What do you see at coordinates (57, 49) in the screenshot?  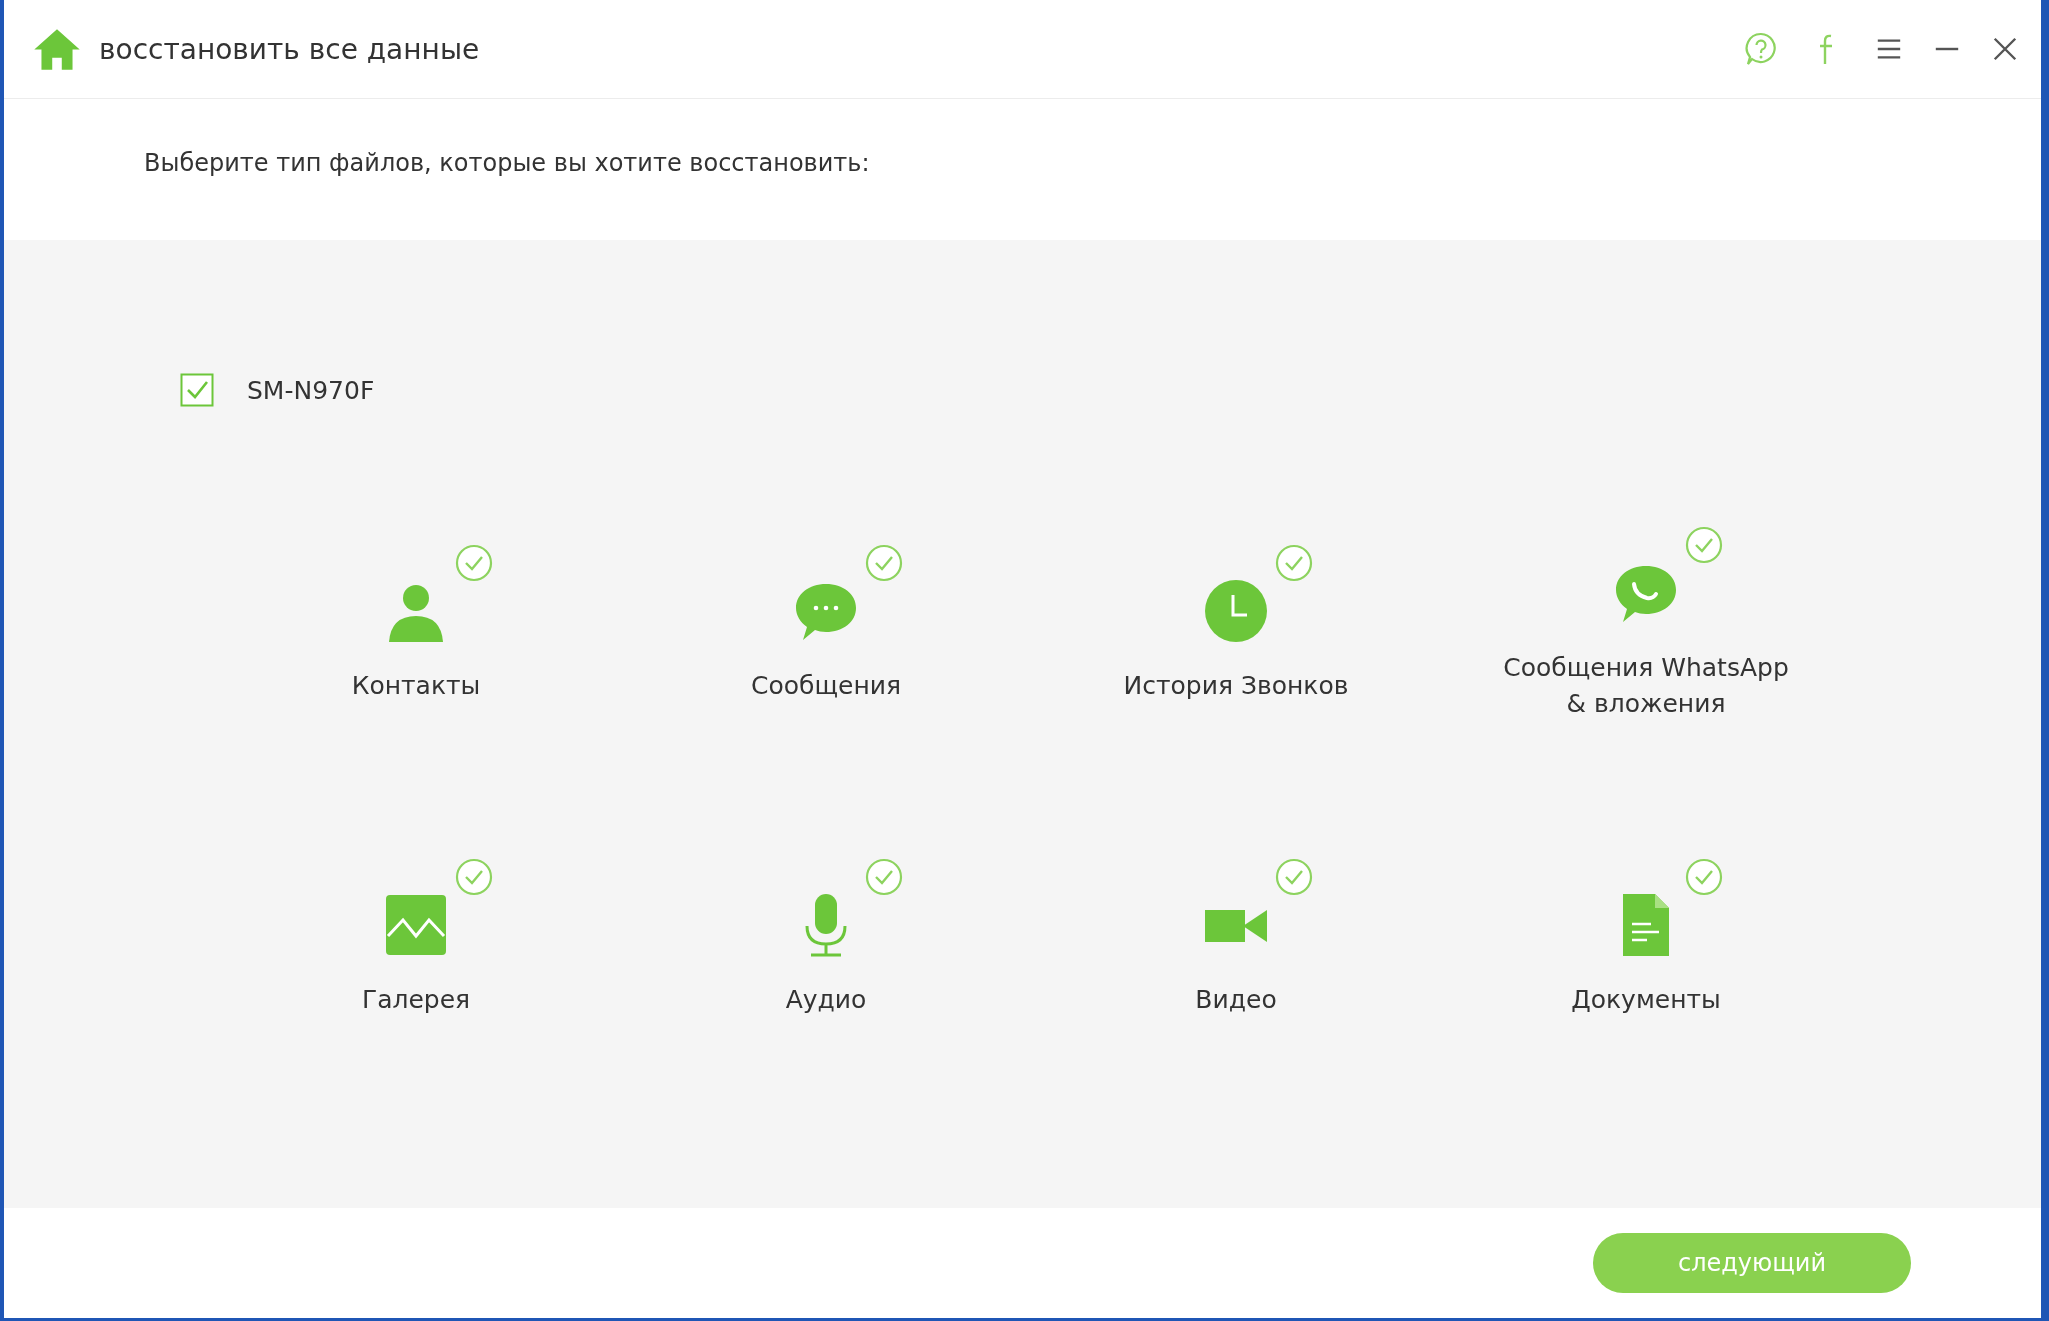 I see `home-icon` at bounding box center [57, 49].